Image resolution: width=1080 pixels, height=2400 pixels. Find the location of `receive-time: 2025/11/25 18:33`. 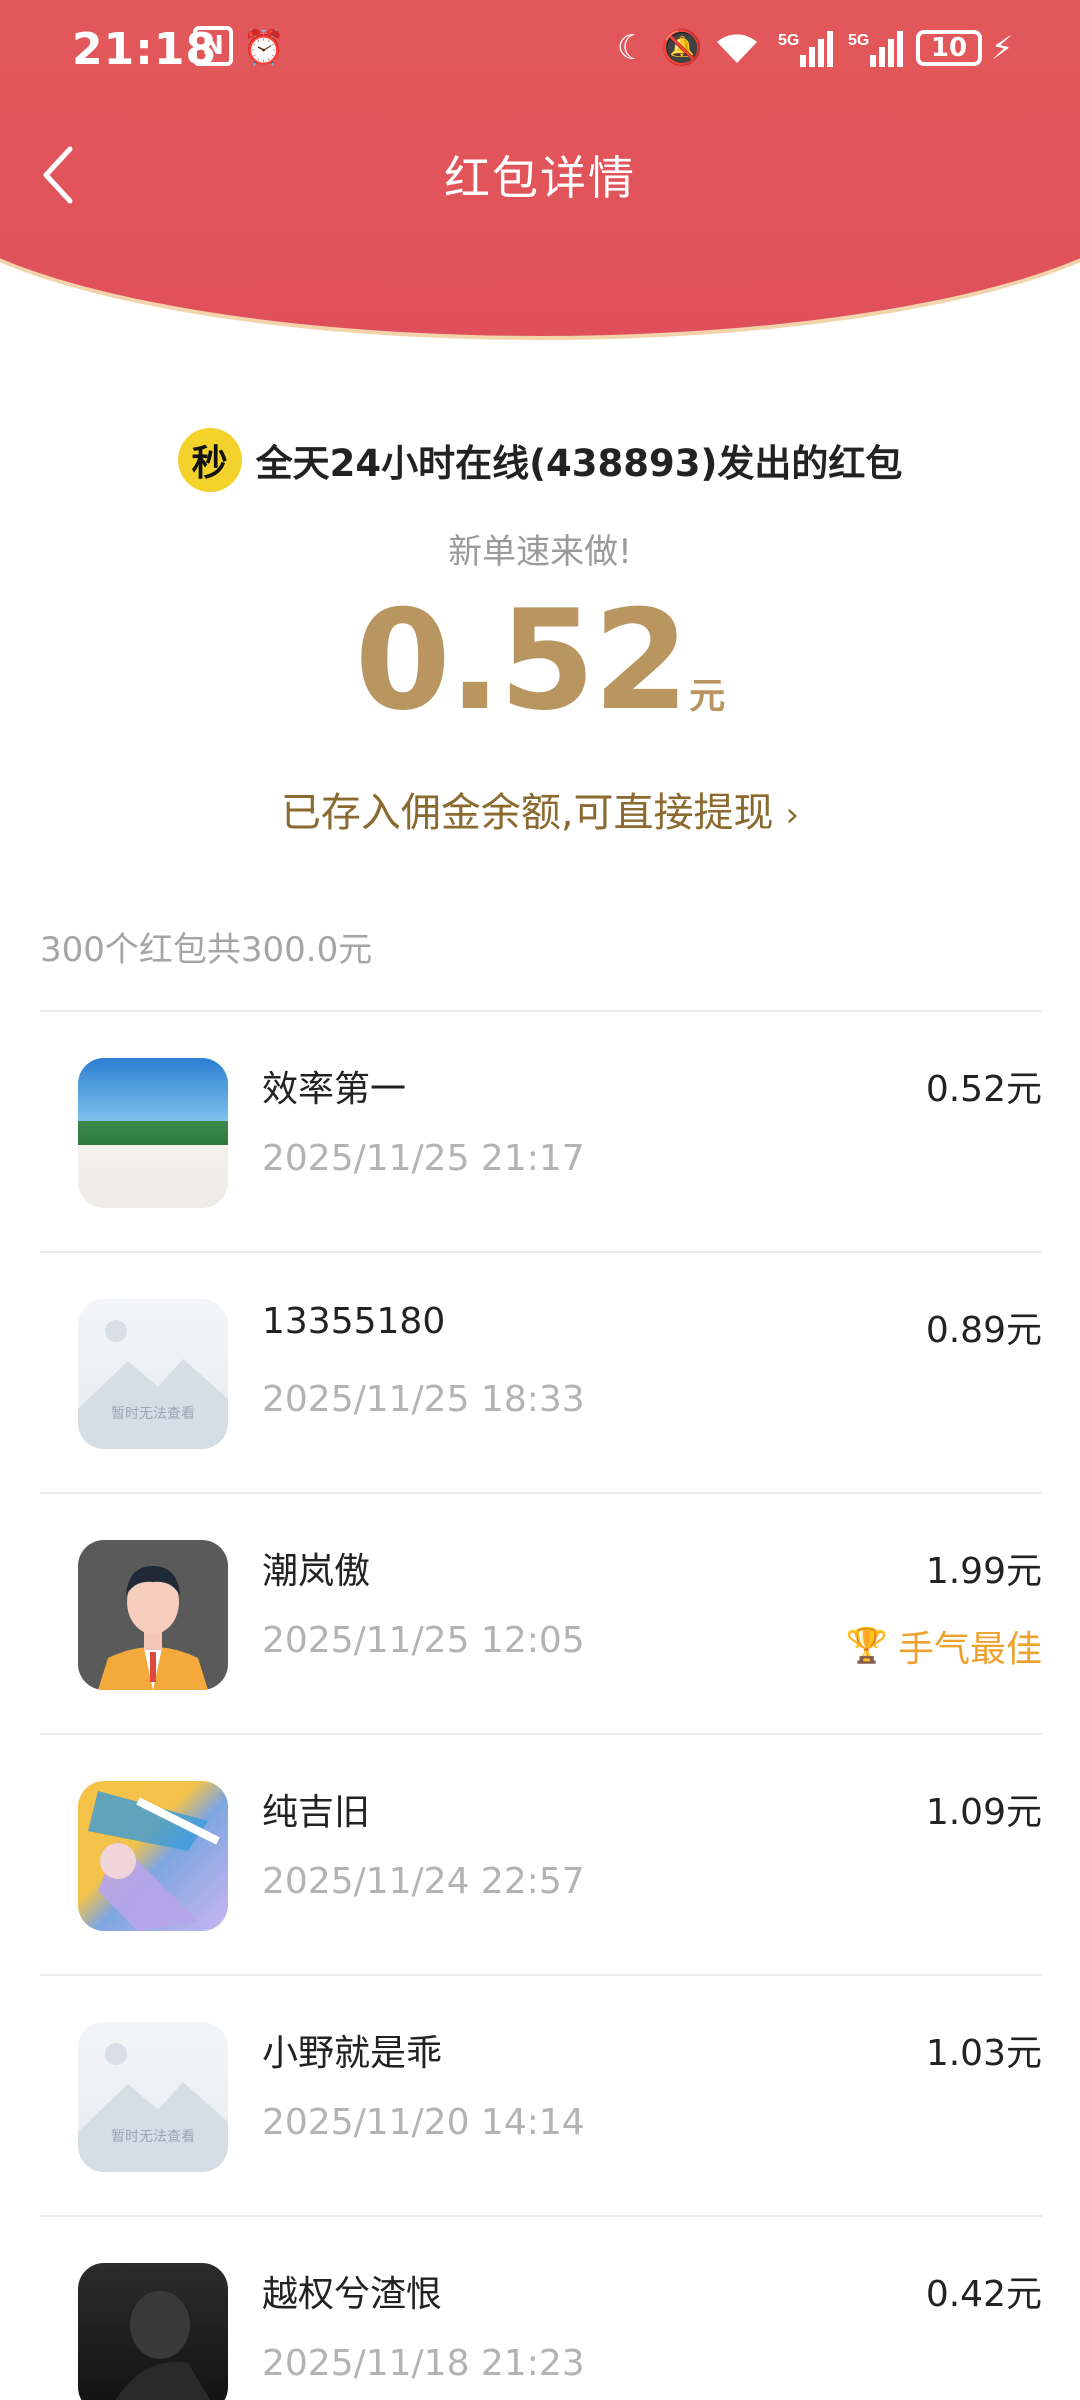

receive-time: 2025/11/25 18:33 is located at coordinates (423, 1399).